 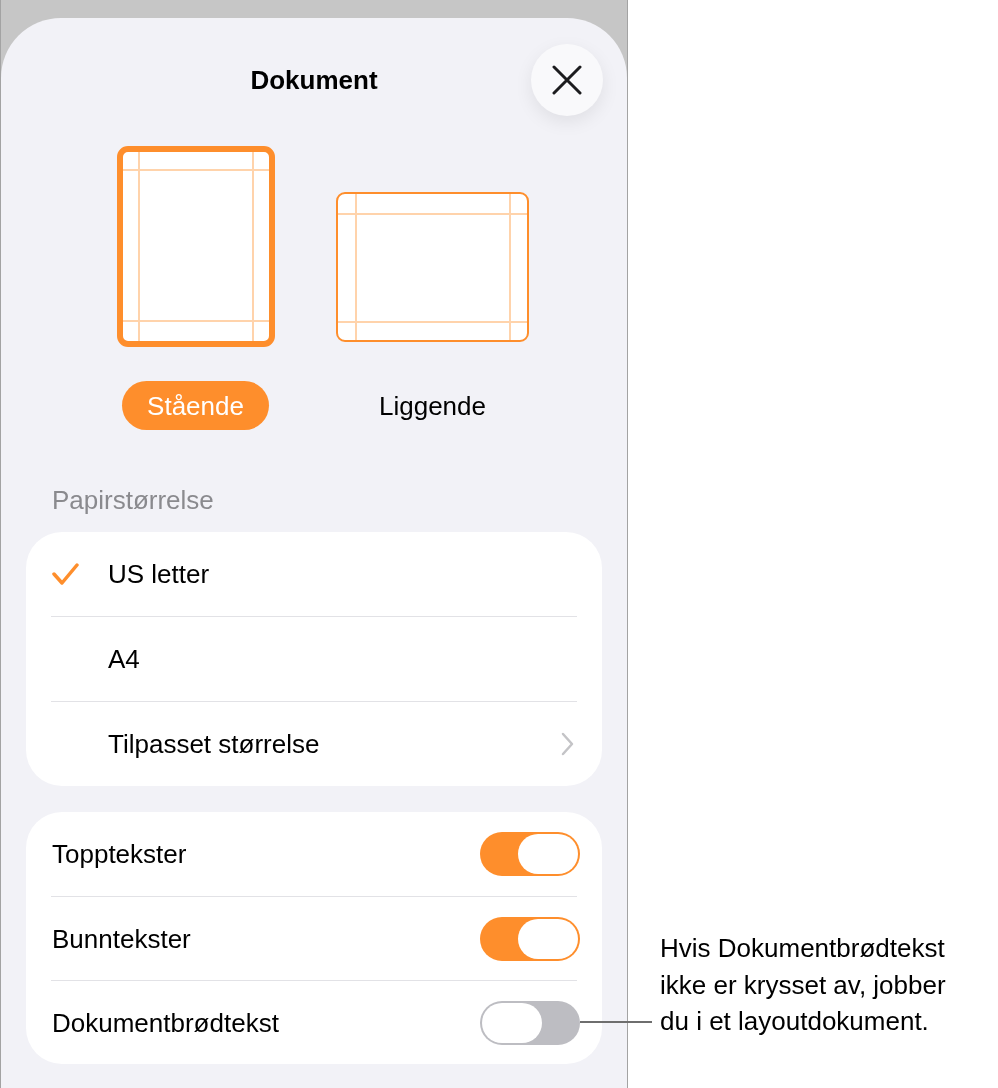 I want to click on close-icon, so click(x=567, y=80).